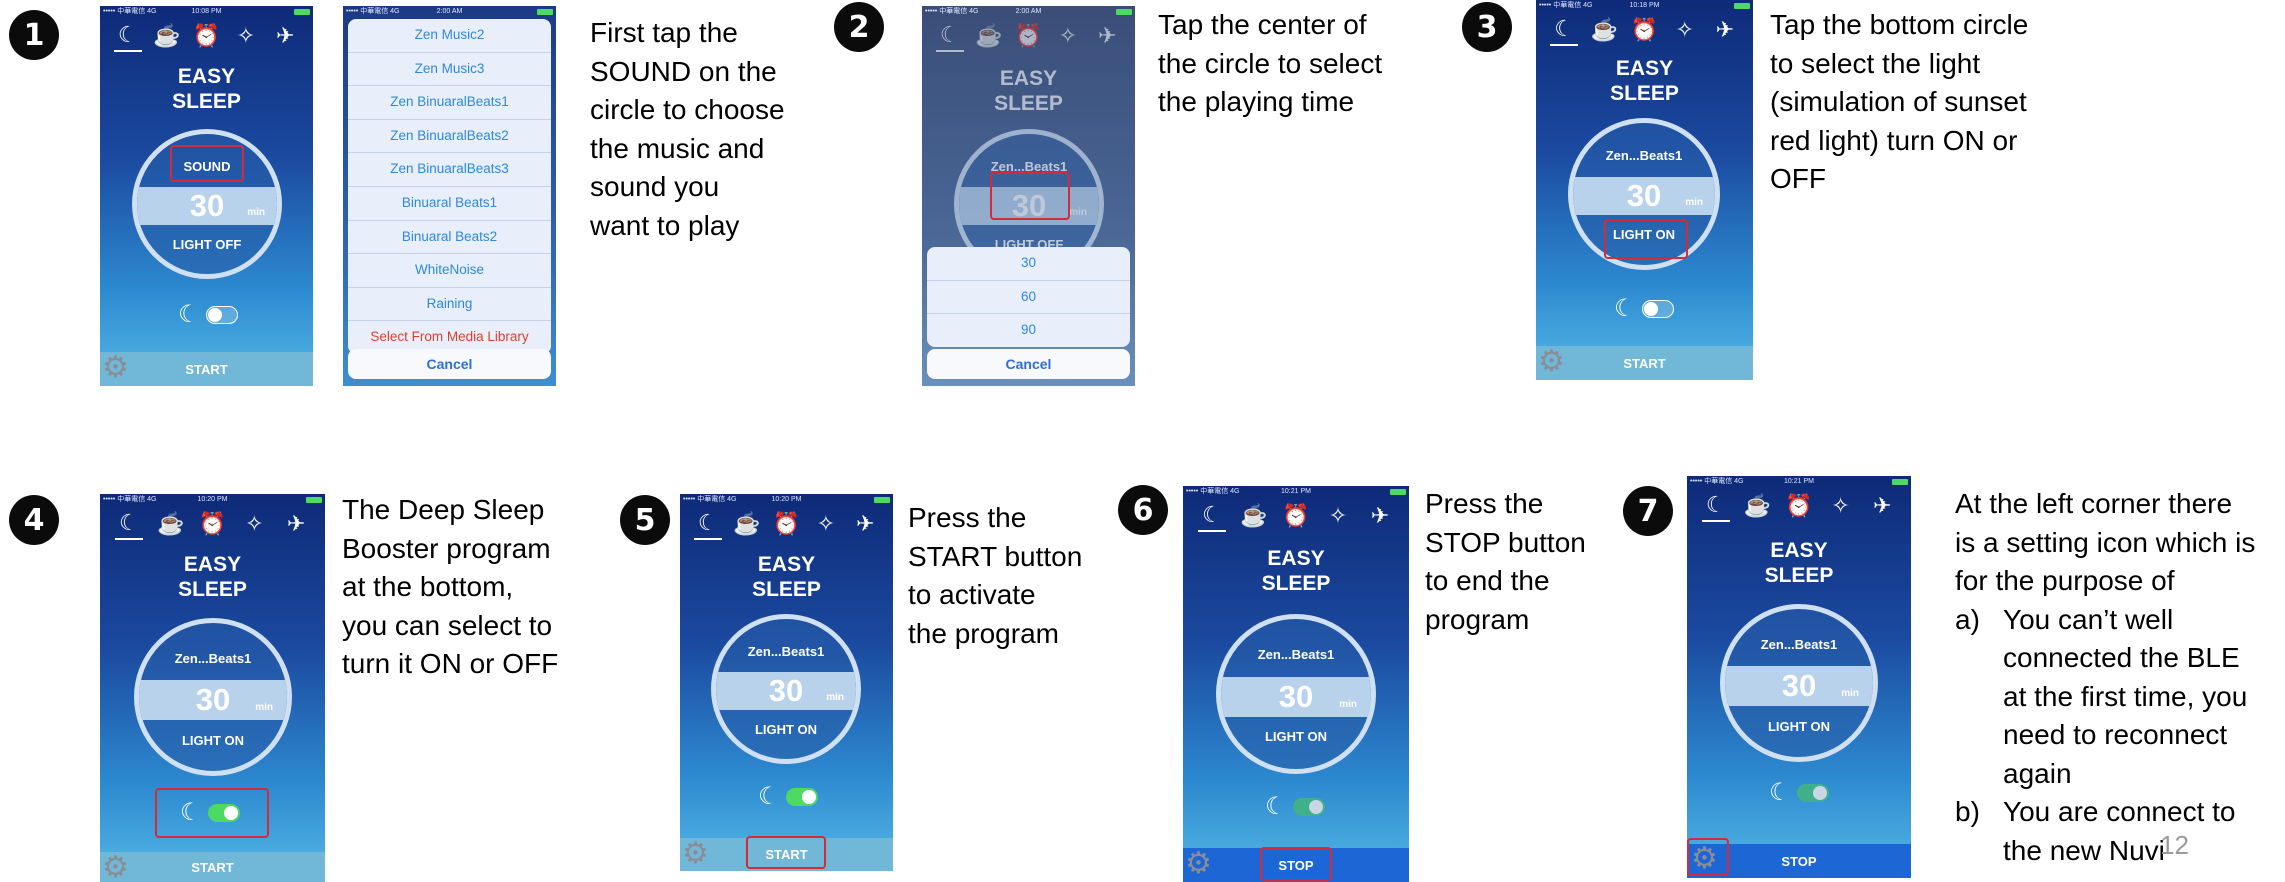 The width and height of the screenshot is (2285, 882). I want to click on list-item: b) You are connect to the new Nuvi, so click(2095, 831).